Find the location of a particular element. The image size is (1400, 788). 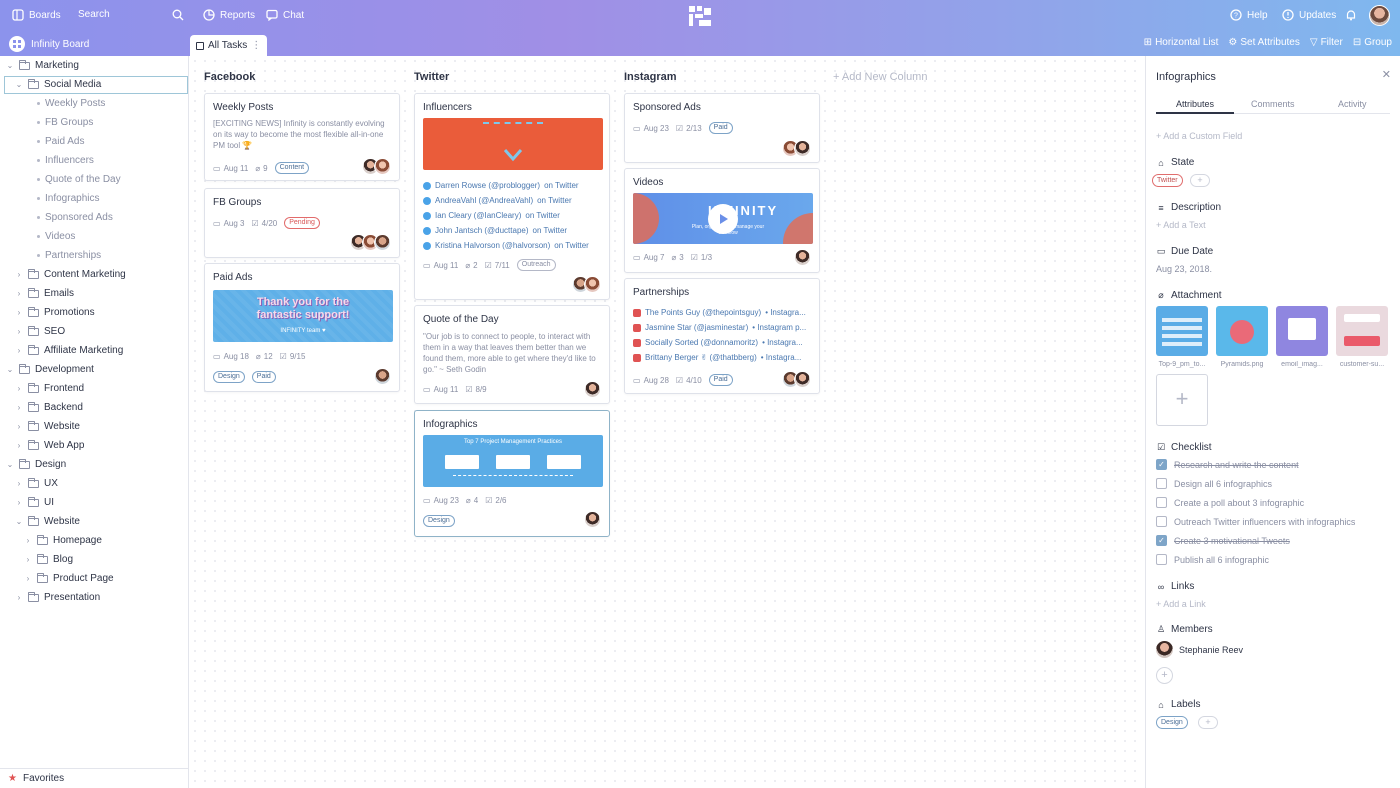

filter-button: ▽ Filter is located at coordinates (1326, 42).